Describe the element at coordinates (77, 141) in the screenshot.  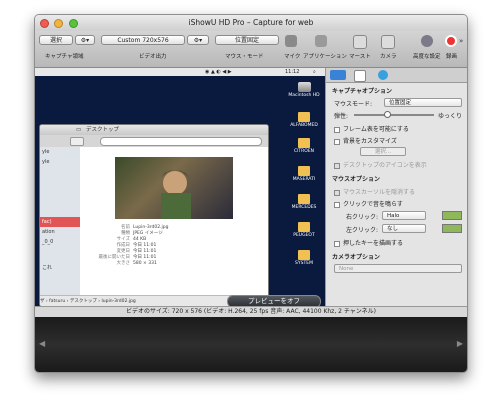
I see `view-button` at that location.